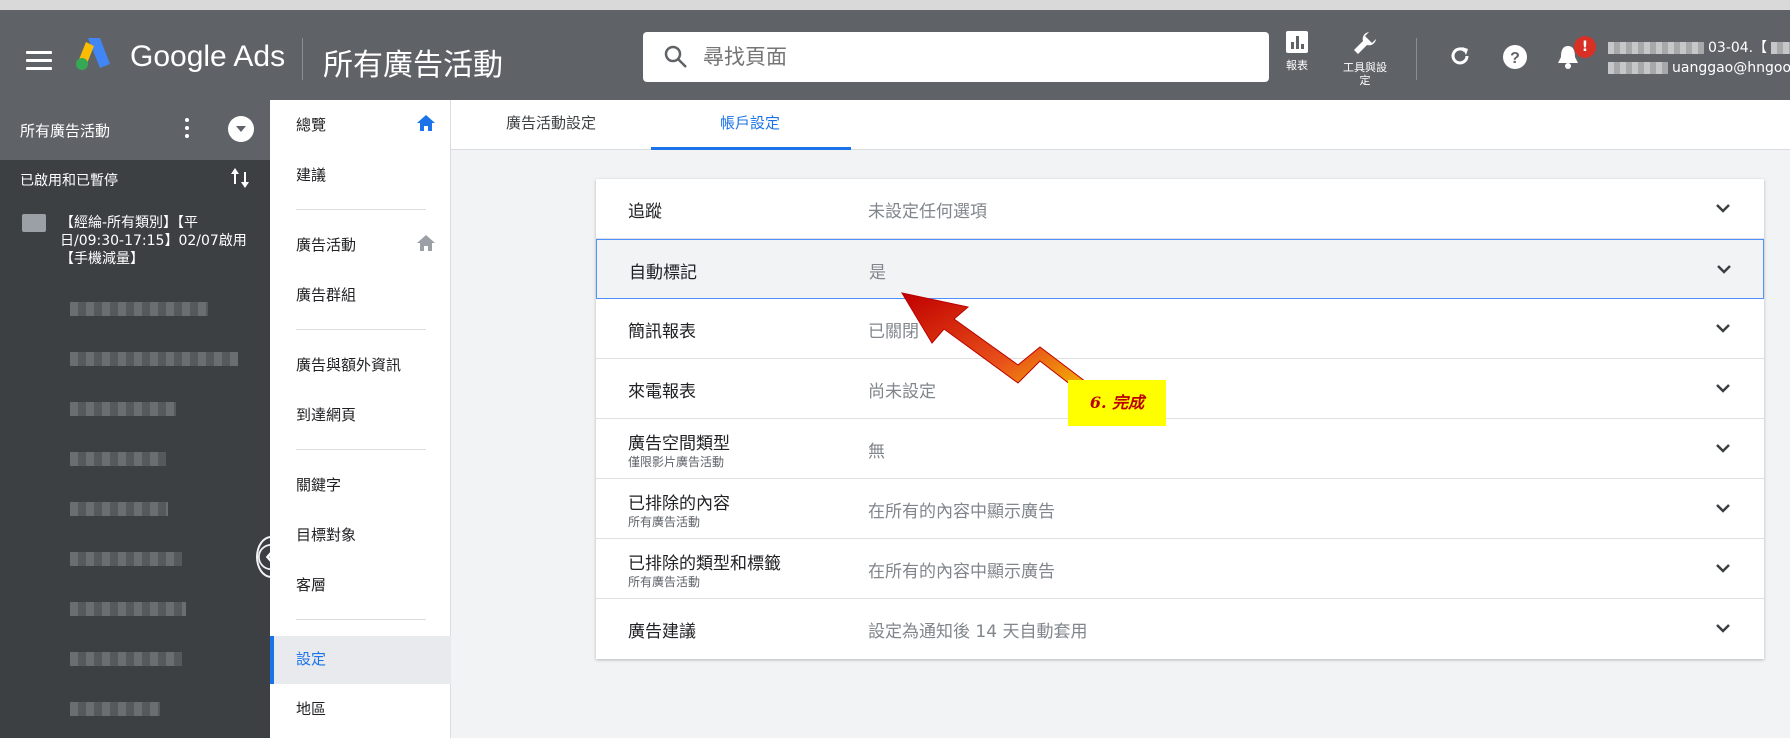 This screenshot has height=738, width=1790. Describe the element at coordinates (34, 223) in the screenshot. I see `search-campaign-icon` at that location.